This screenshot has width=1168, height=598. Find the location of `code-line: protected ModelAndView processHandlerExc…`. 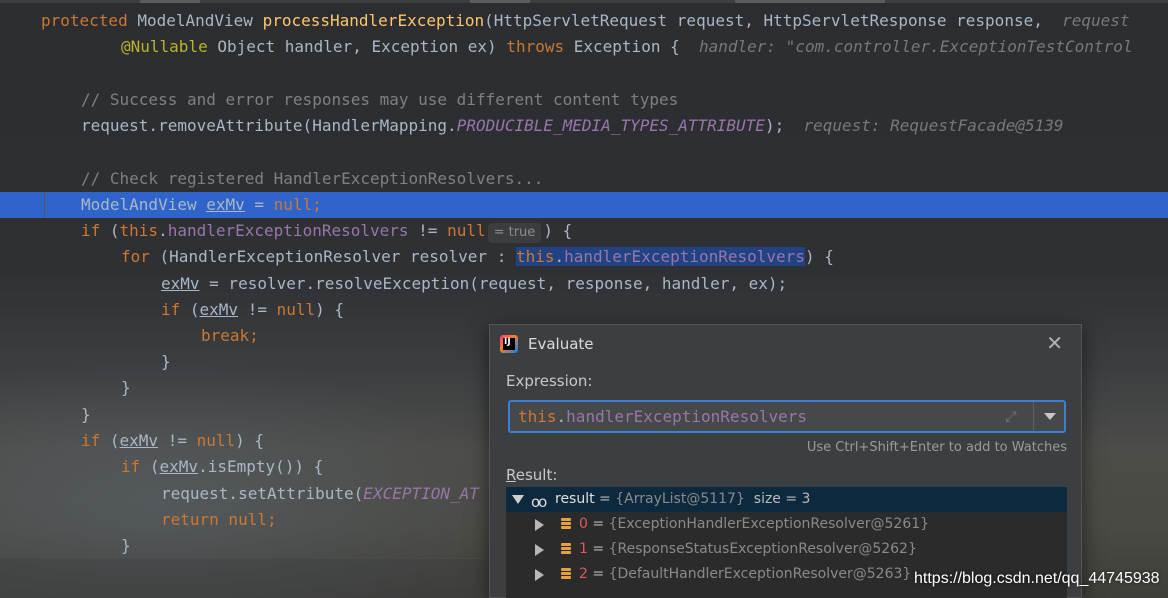

code-line: protected ModelAndView processHandlerExc… is located at coordinates (585, 20).